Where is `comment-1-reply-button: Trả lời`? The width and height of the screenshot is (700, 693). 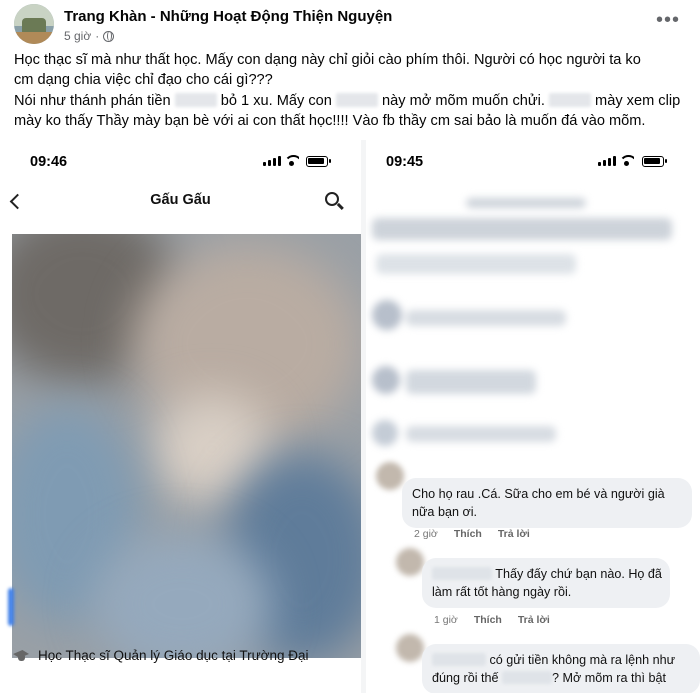 comment-1-reply-button: Trả lời is located at coordinates (514, 534).